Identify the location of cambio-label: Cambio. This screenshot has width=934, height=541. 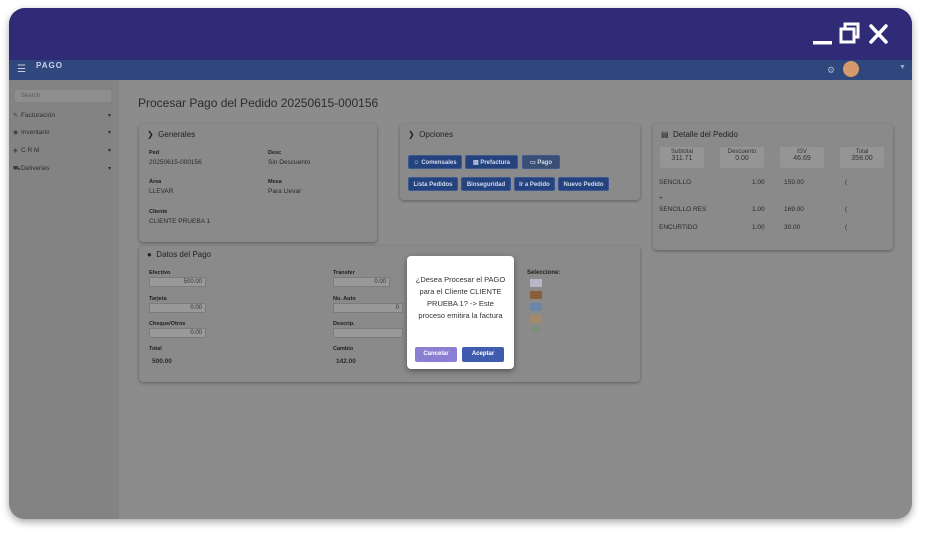
(343, 349).